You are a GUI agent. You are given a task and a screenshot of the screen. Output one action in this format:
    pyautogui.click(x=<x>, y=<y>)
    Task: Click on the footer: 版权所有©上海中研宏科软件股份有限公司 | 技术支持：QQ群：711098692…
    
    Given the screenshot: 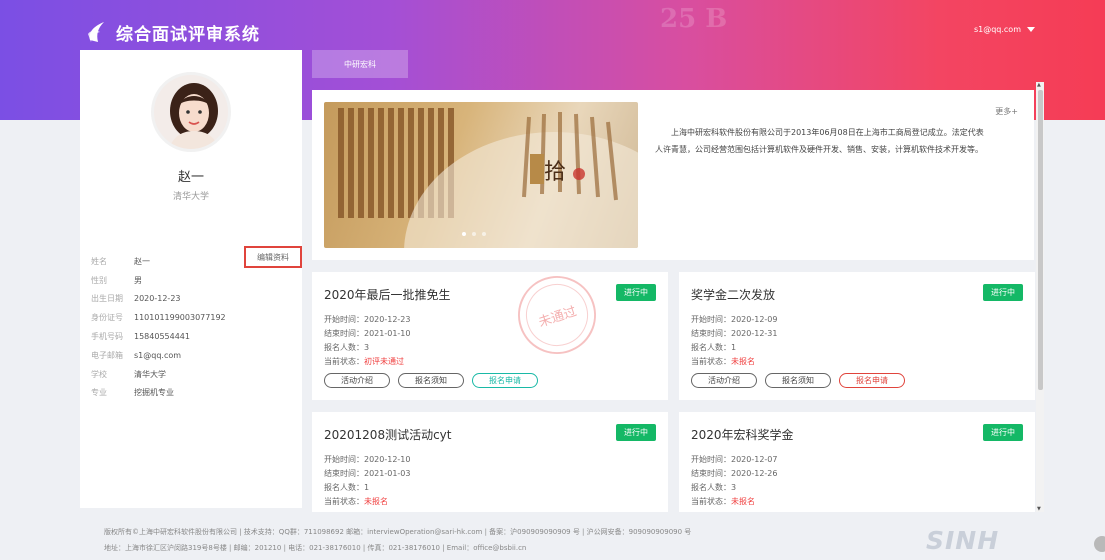 What is the action you would take?
    pyautogui.click(x=552, y=541)
    